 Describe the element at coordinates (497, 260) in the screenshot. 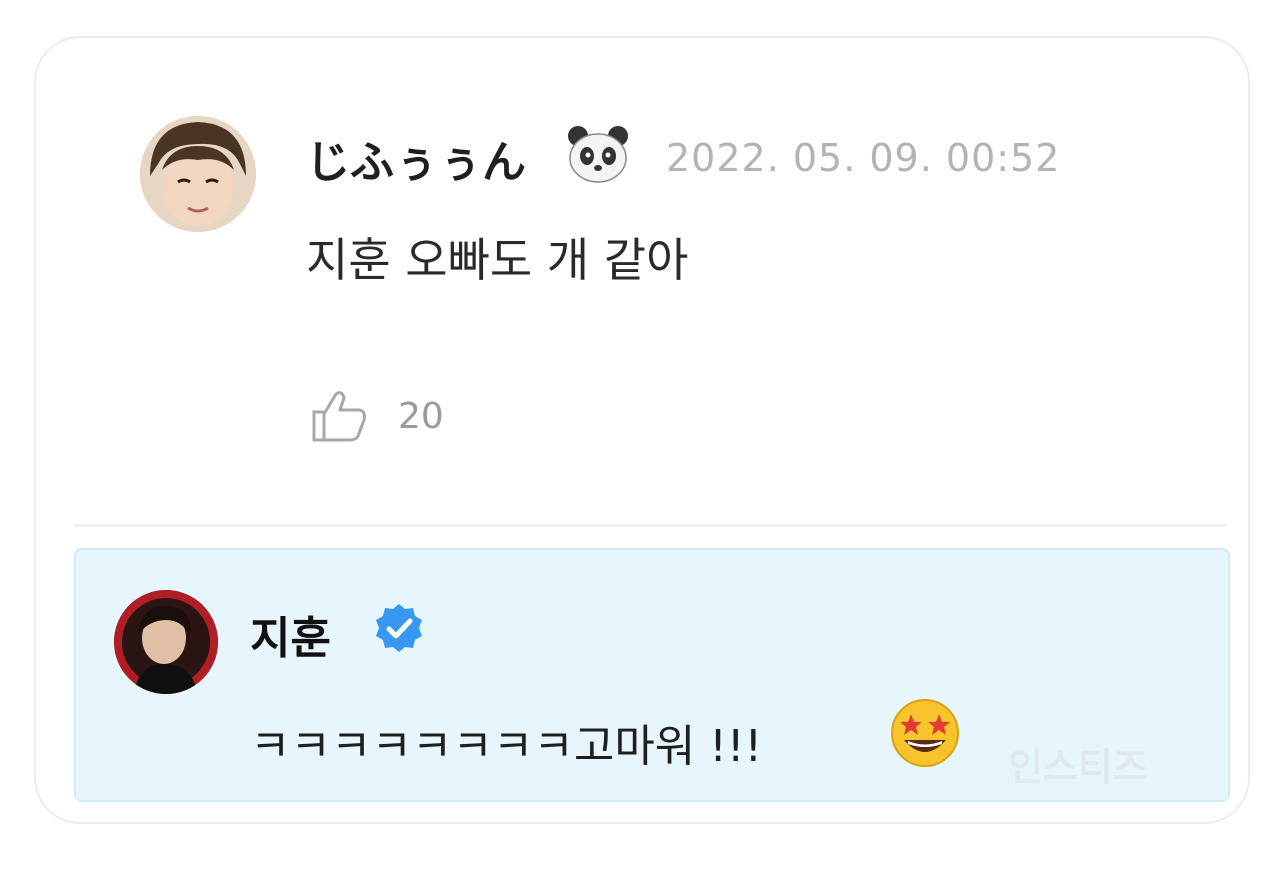

I see `comment-text: 지훈 오빠도 개 같아` at that location.